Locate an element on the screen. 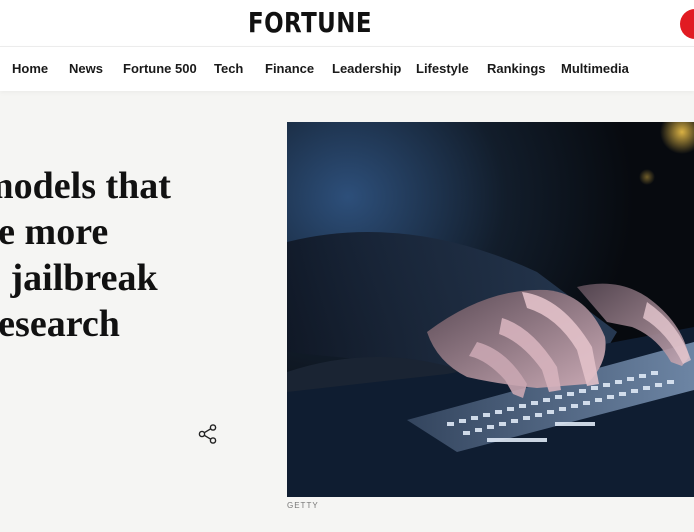 This screenshot has height=532, width=694. headline-line: models that is located at coordinates (85, 186).